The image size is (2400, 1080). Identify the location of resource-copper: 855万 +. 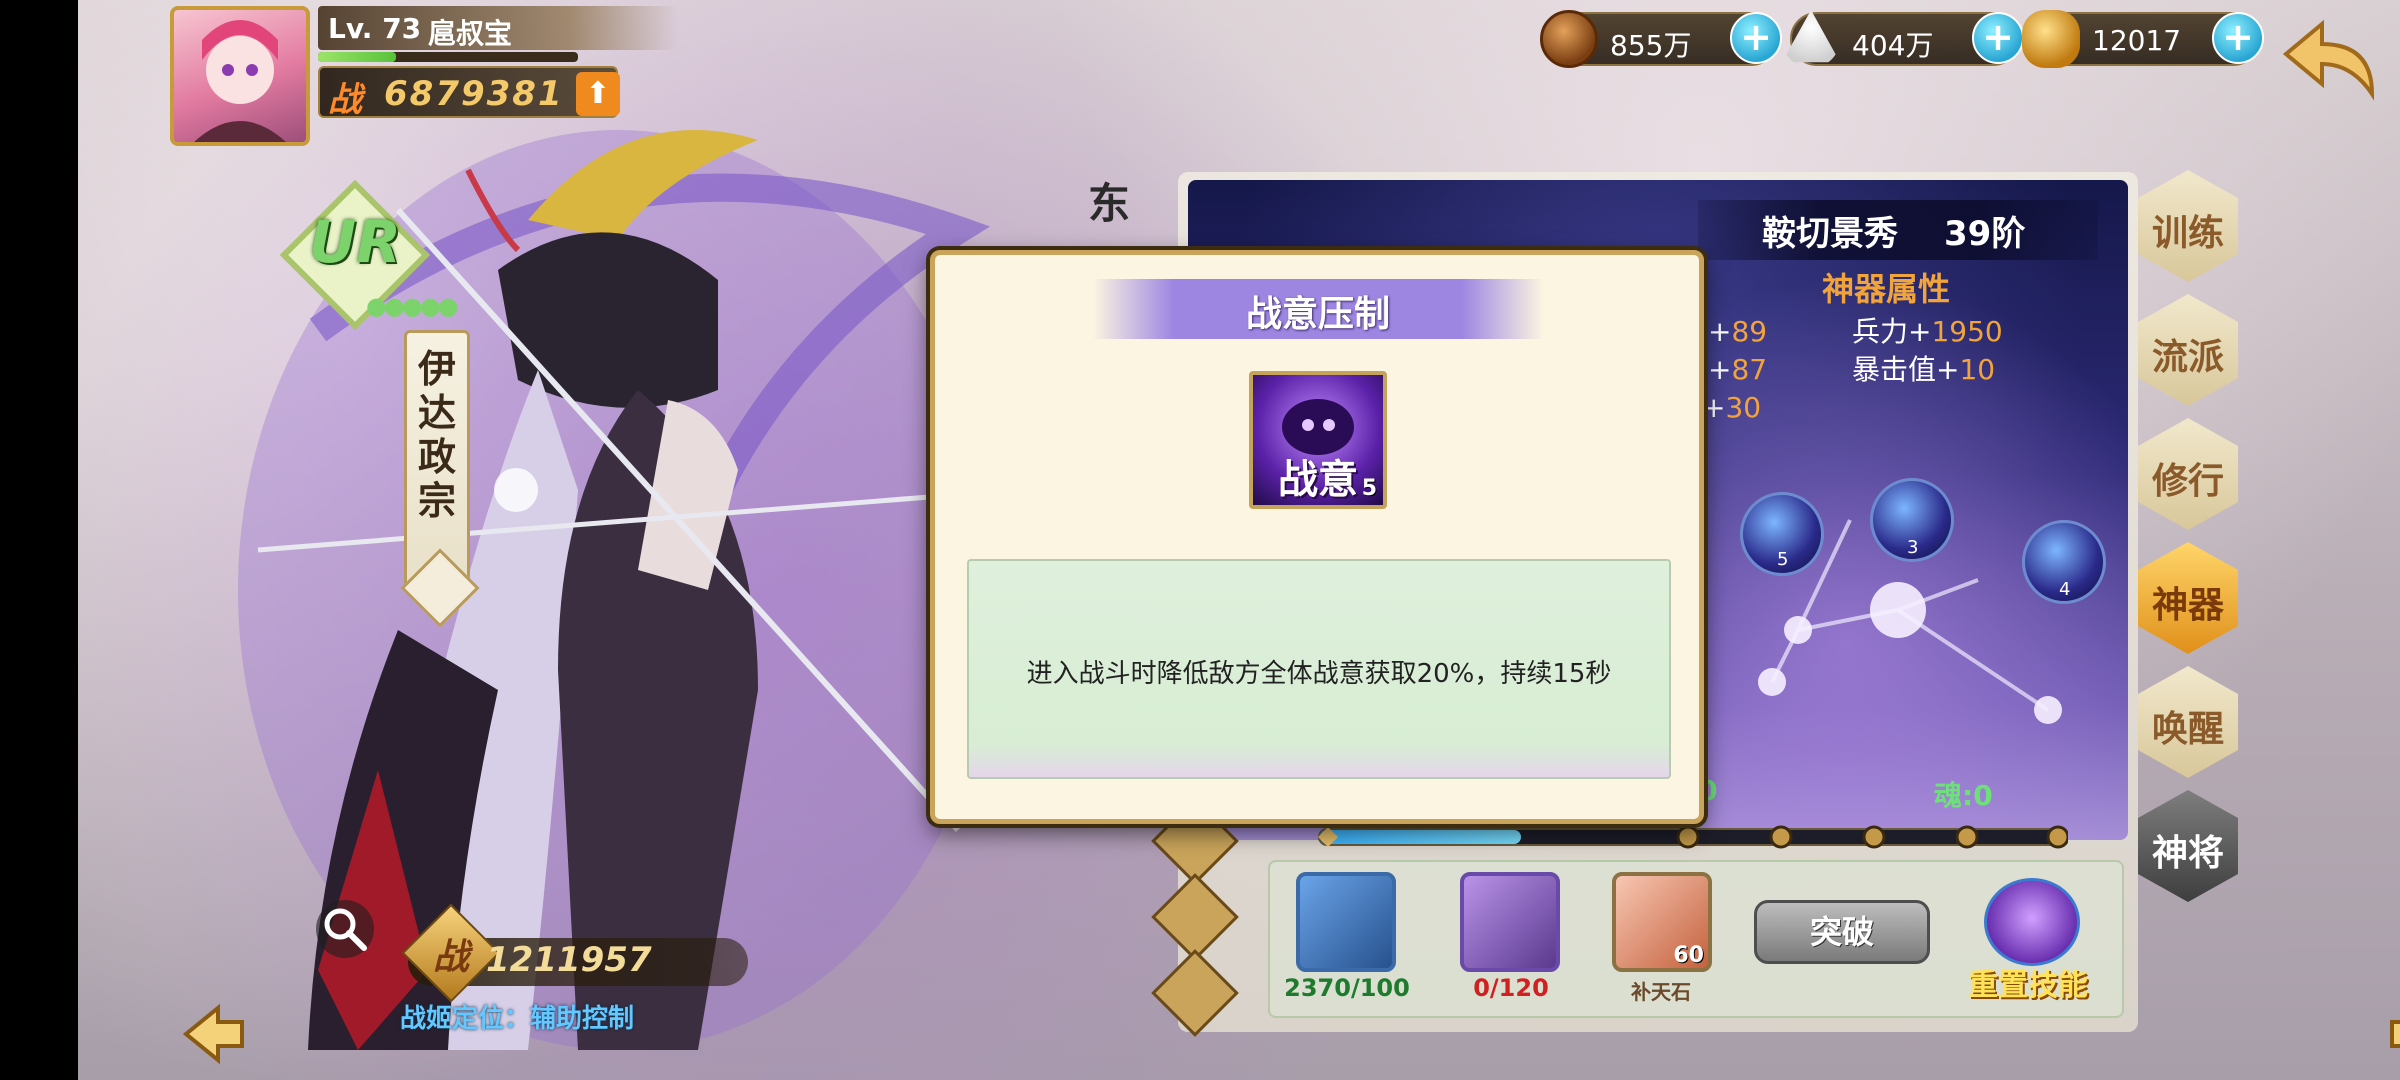
(1661, 39).